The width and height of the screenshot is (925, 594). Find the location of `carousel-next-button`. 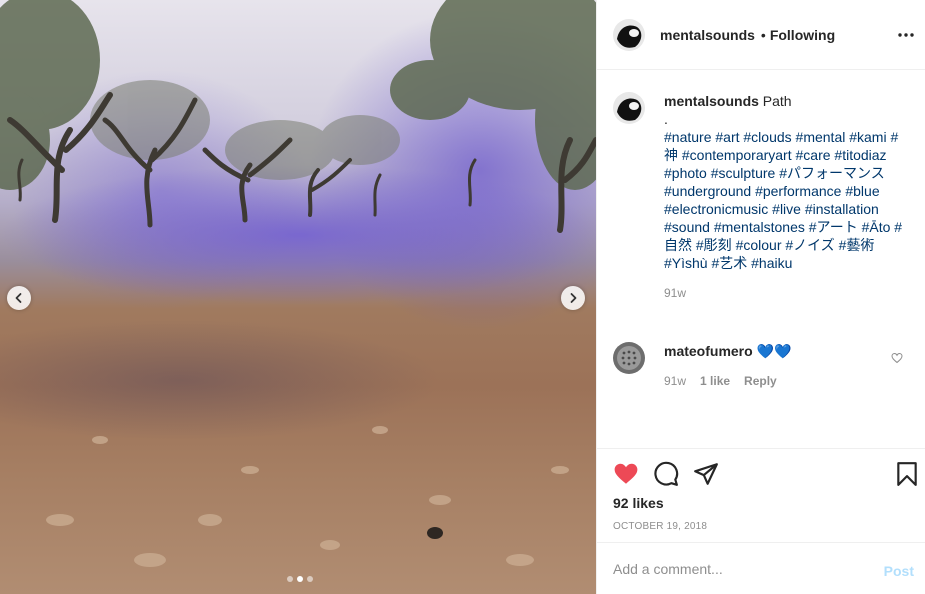

carousel-next-button is located at coordinates (573, 298).